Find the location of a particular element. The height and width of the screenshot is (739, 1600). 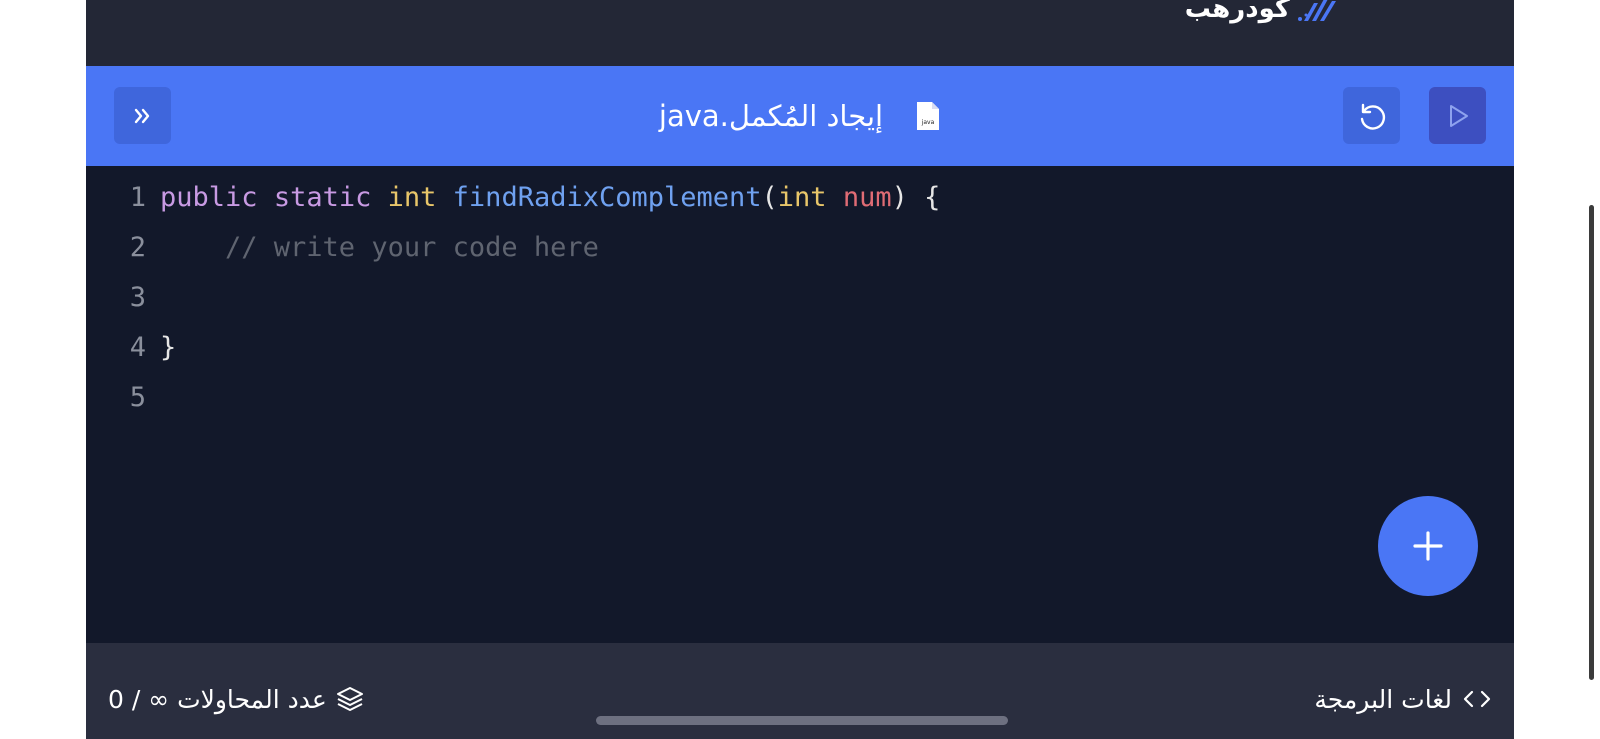

code-line: 2 // write your code here is located at coordinates (342, 247).